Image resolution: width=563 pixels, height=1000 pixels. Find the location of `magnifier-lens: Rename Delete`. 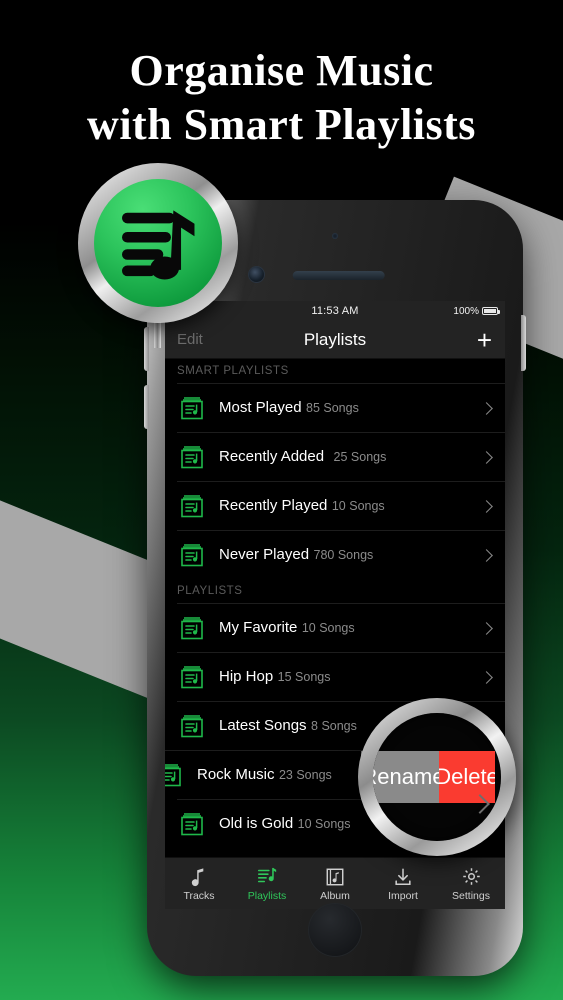

magnifier-lens: Rename Delete is located at coordinates (437, 777).